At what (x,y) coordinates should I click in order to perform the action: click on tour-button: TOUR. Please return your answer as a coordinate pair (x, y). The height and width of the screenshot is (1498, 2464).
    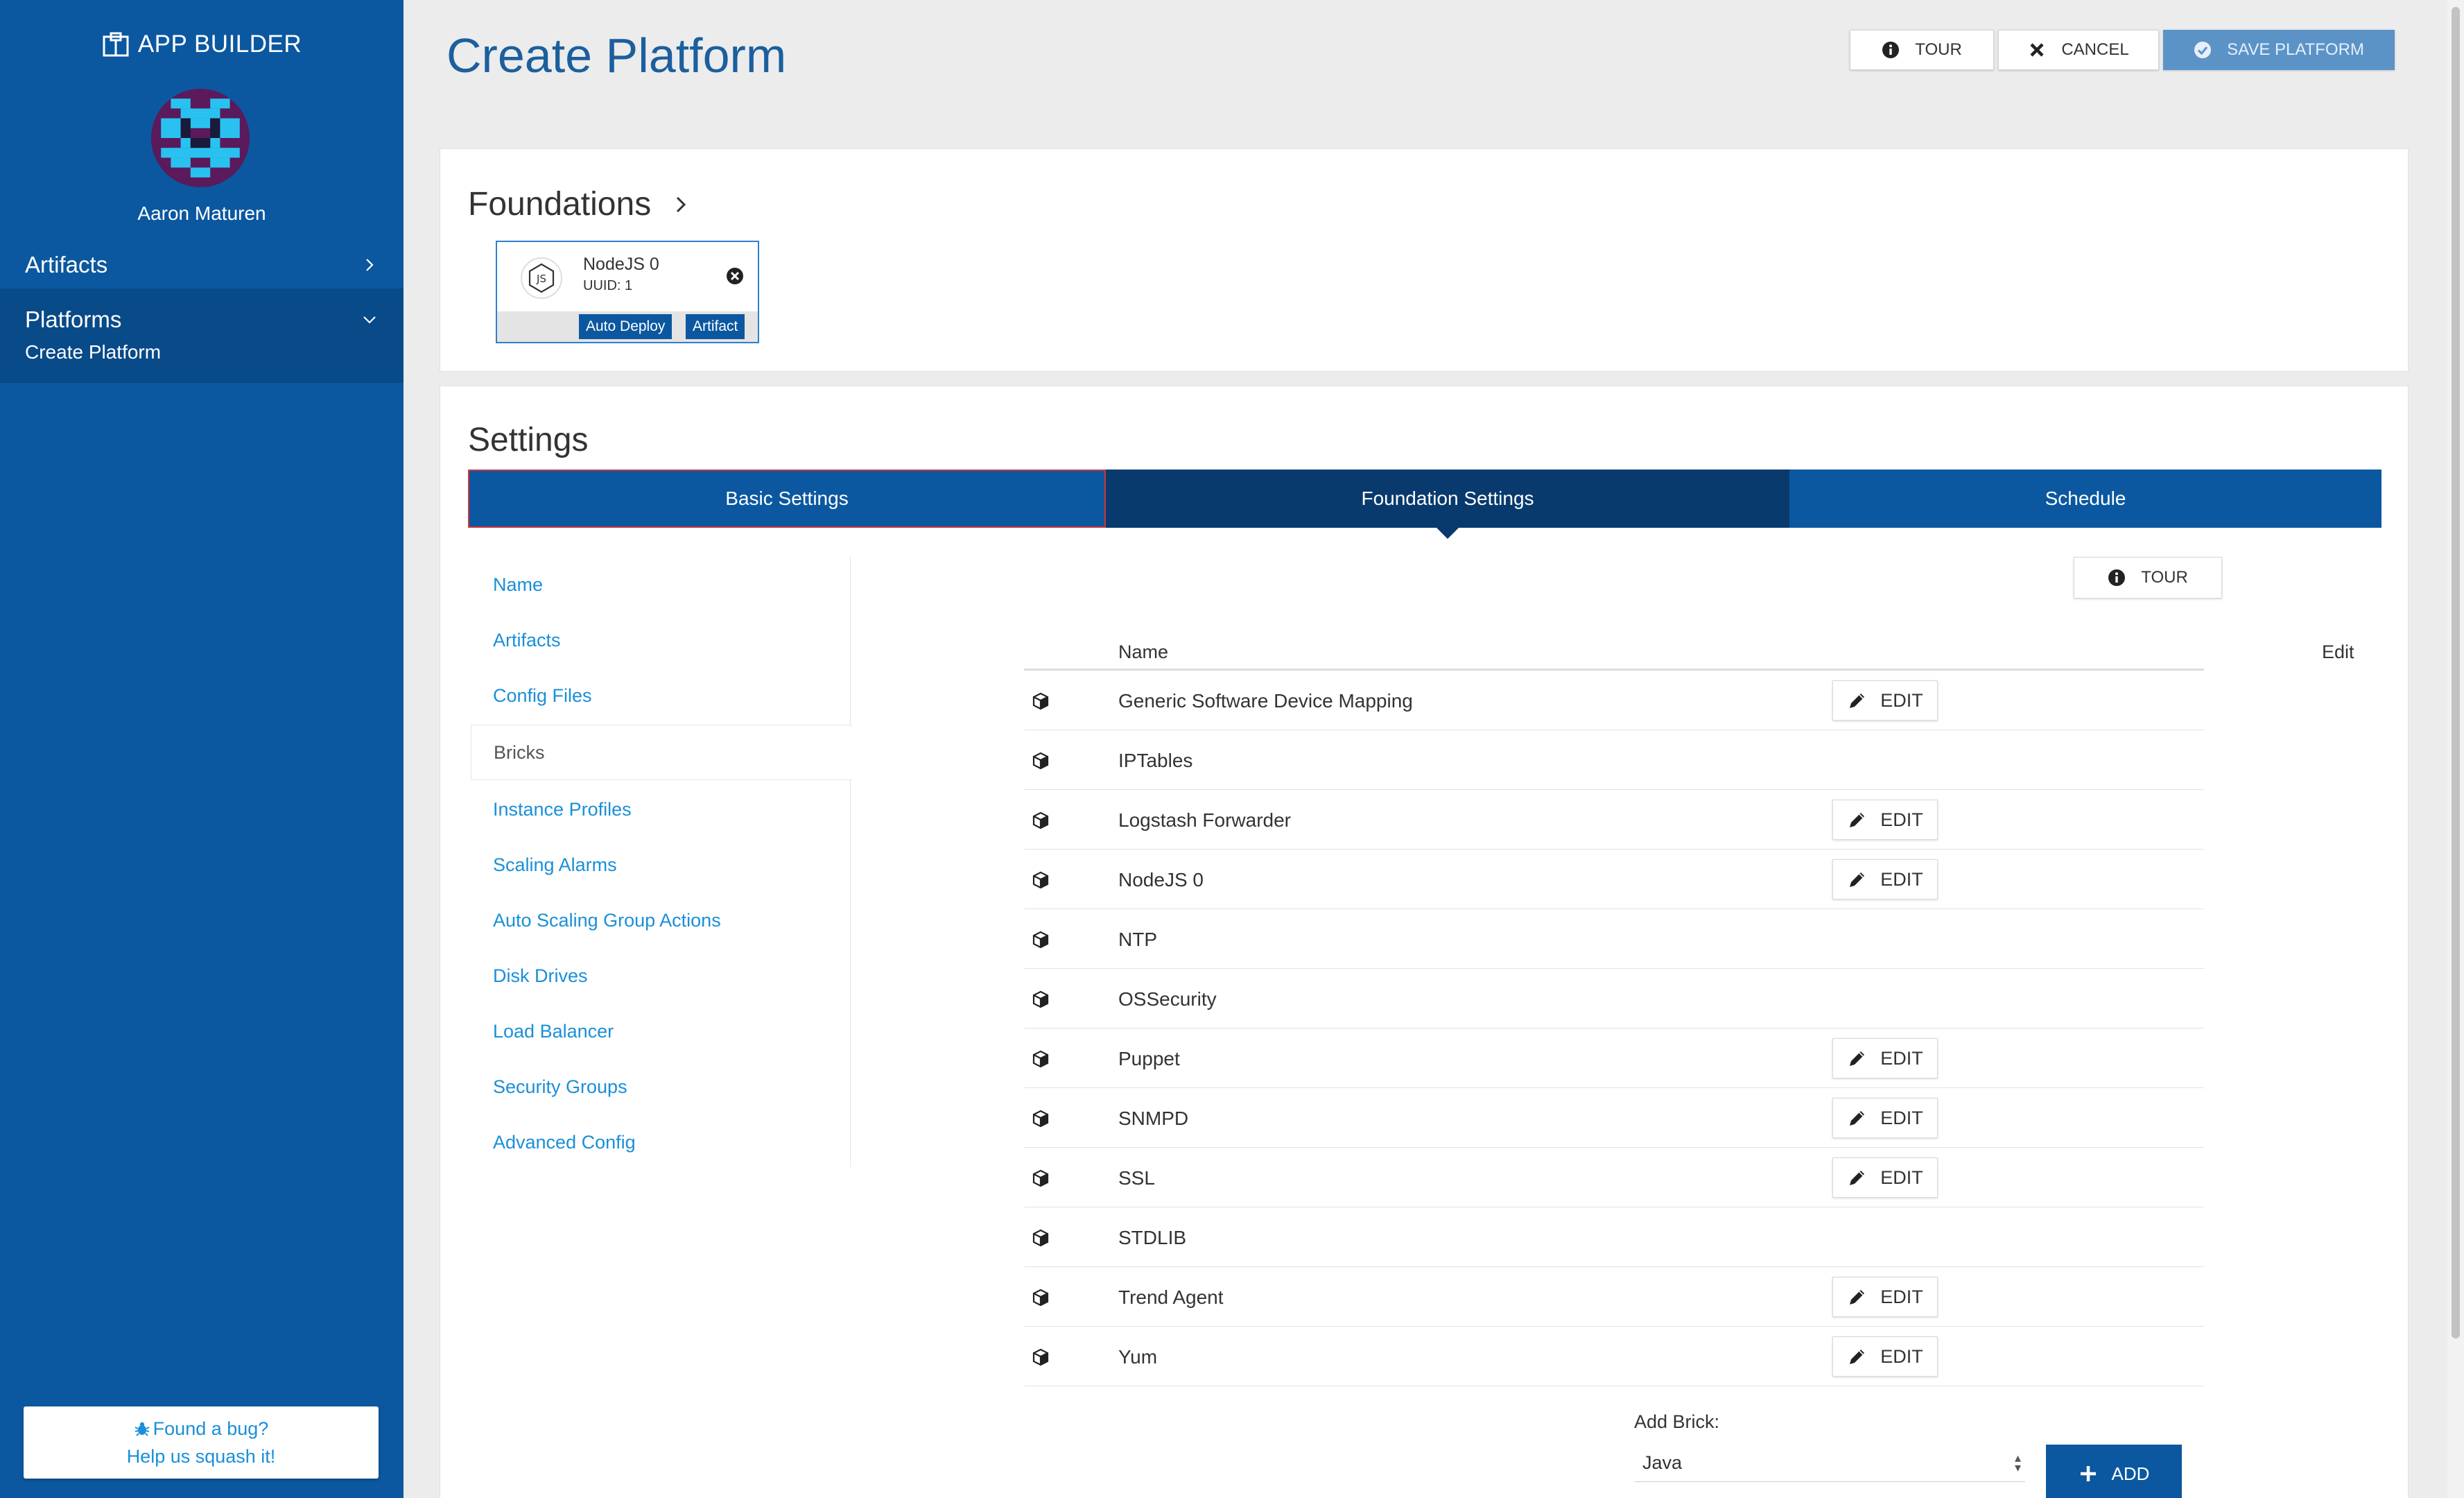
    Looking at the image, I should click on (1922, 50).